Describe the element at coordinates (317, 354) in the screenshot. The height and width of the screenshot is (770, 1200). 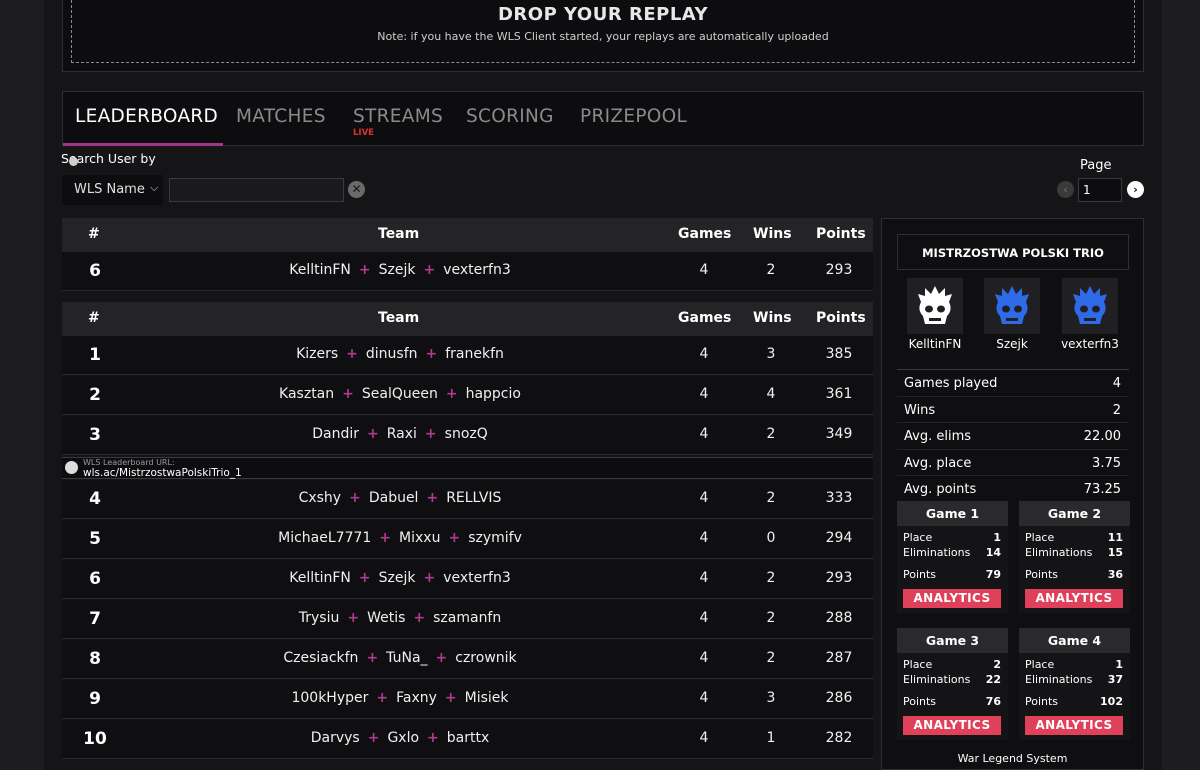
I see `player-name: Kizers` at that location.